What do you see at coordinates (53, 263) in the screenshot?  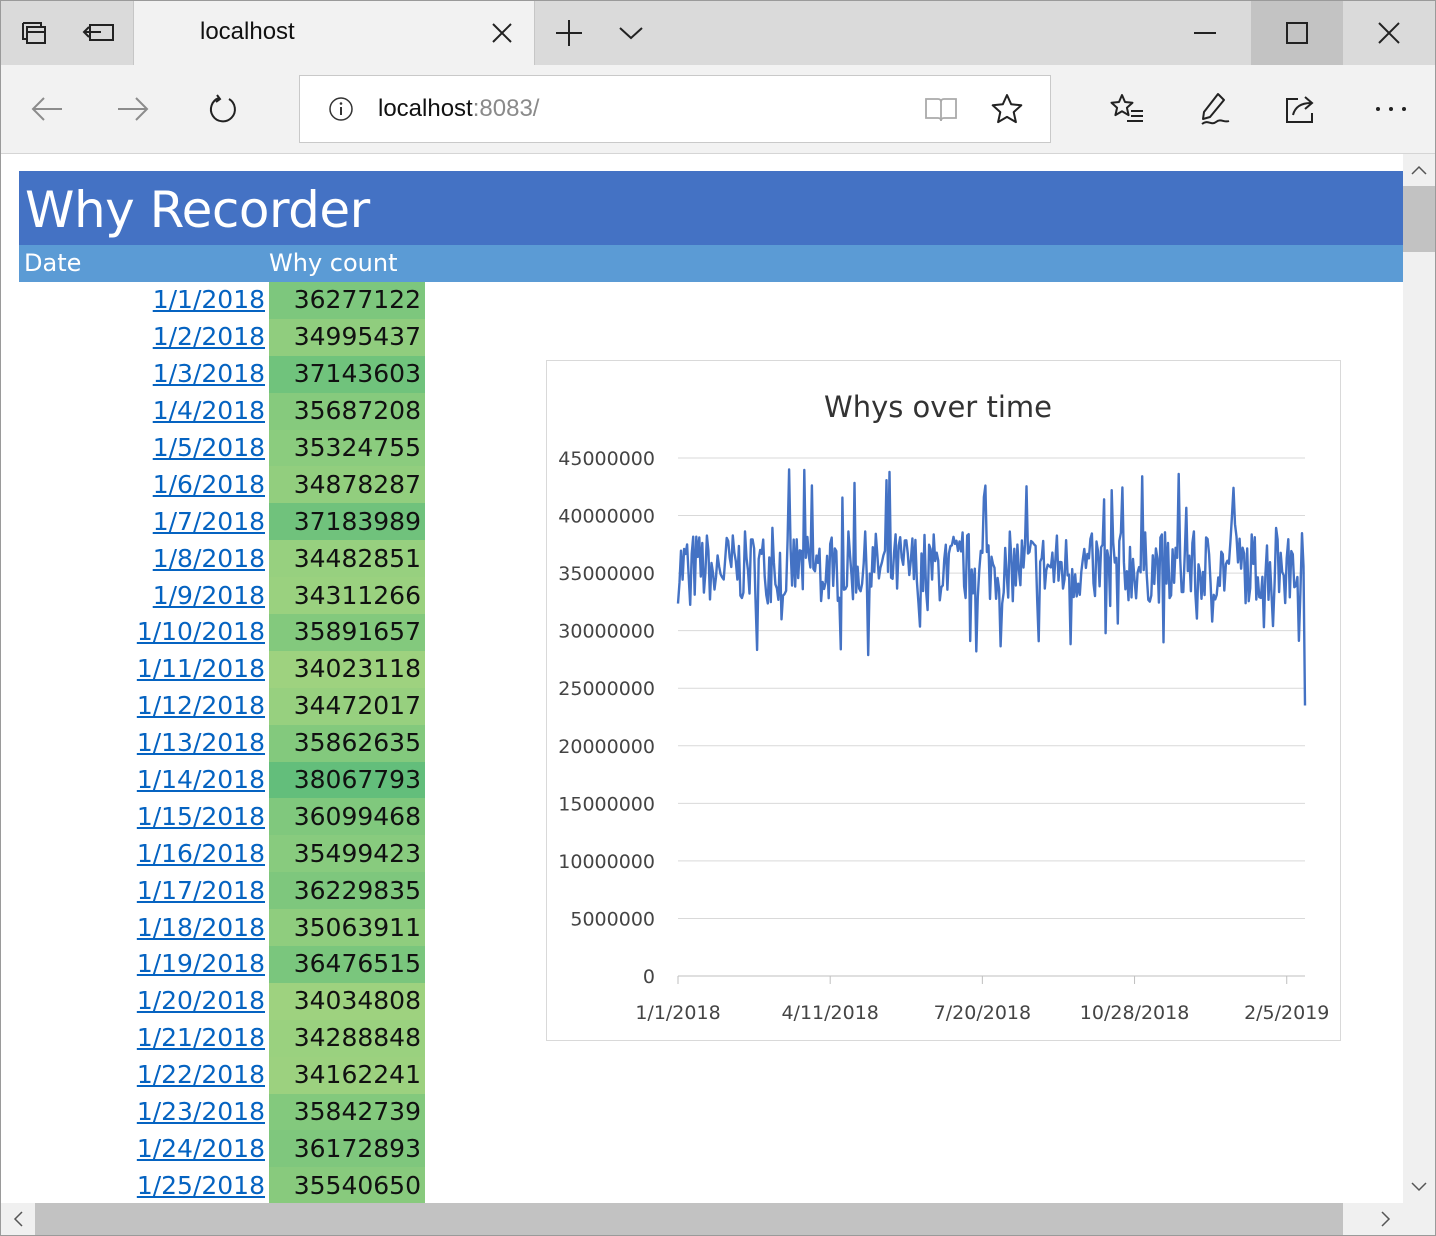 I see `date-column-header: Date` at bounding box center [53, 263].